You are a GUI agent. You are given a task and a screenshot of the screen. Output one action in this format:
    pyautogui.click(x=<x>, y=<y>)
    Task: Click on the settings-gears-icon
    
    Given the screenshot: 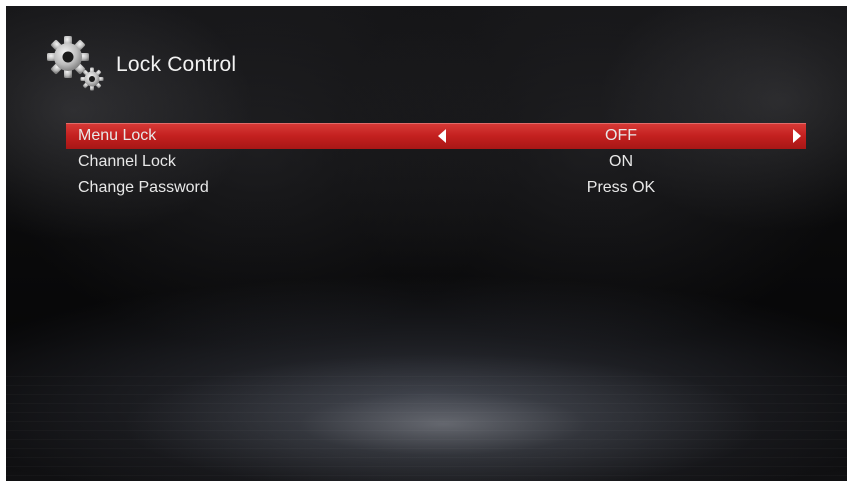 What is the action you would take?
    pyautogui.click(x=76, y=64)
    